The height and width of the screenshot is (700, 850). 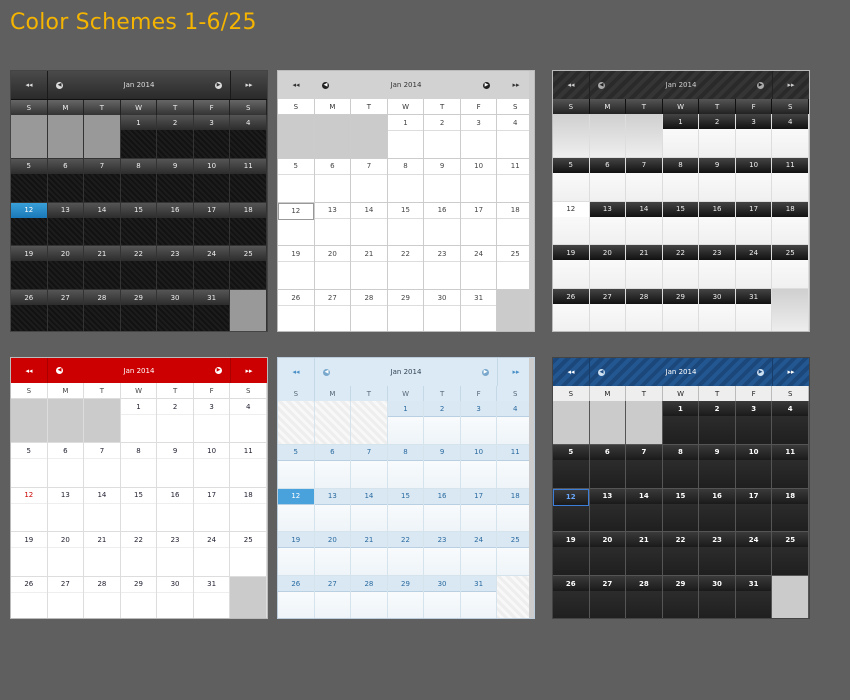 What do you see at coordinates (369, 268) in the screenshot?
I see `day-cell: 21` at bounding box center [369, 268].